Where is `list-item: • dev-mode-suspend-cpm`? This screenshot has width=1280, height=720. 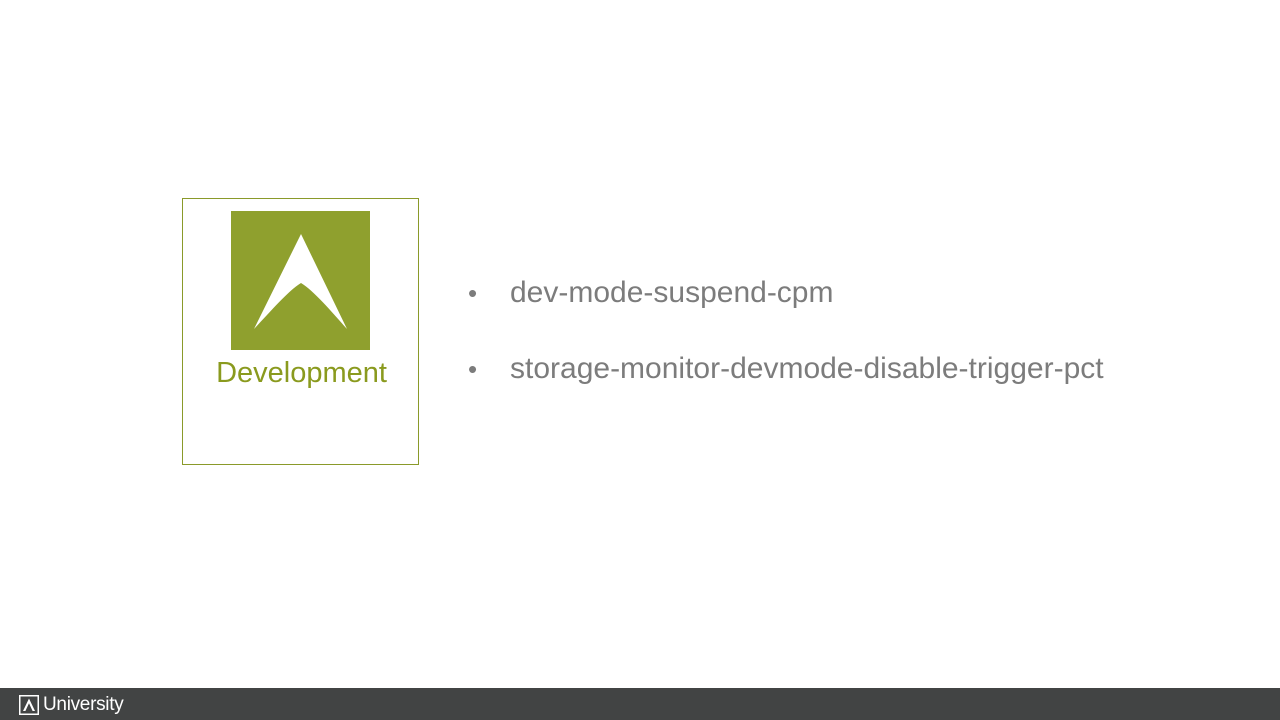
list-item: • dev-mode-suspend-cpm is located at coordinates (786, 293).